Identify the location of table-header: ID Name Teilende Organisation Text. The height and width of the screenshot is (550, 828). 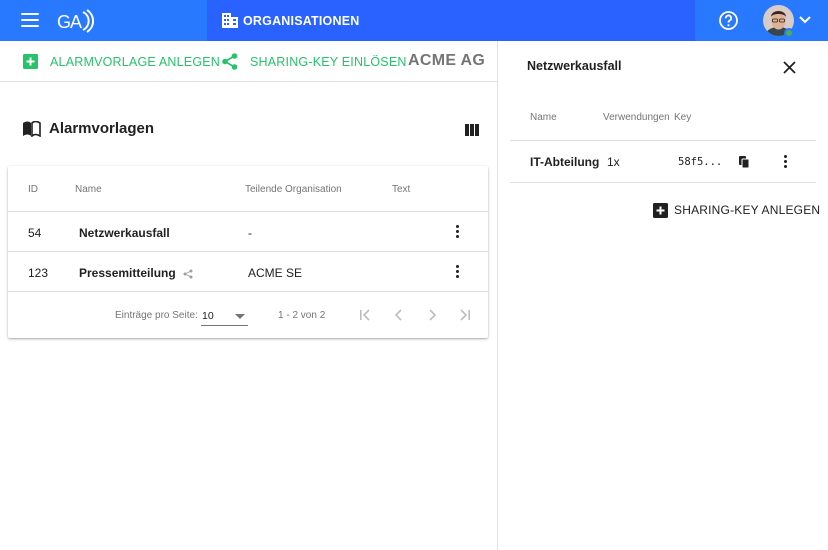
(248, 189).